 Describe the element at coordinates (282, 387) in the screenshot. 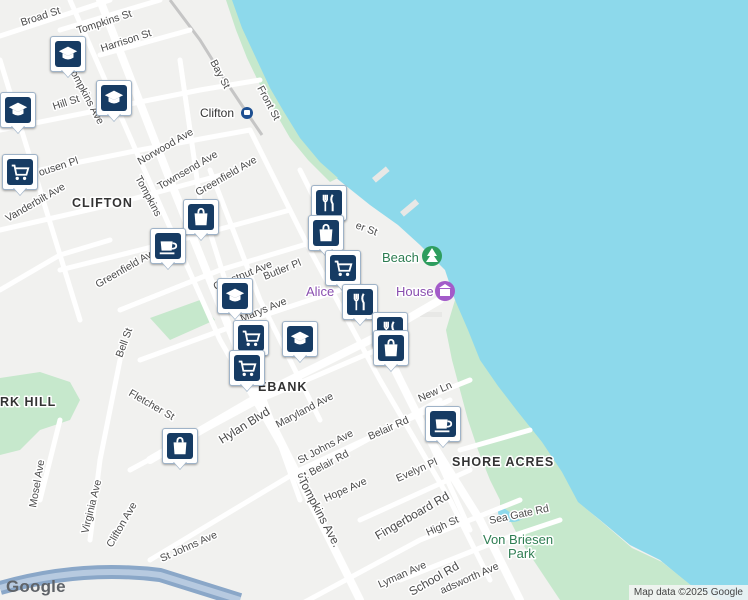

I see `neighborhood-rosebank: EBANK` at that location.